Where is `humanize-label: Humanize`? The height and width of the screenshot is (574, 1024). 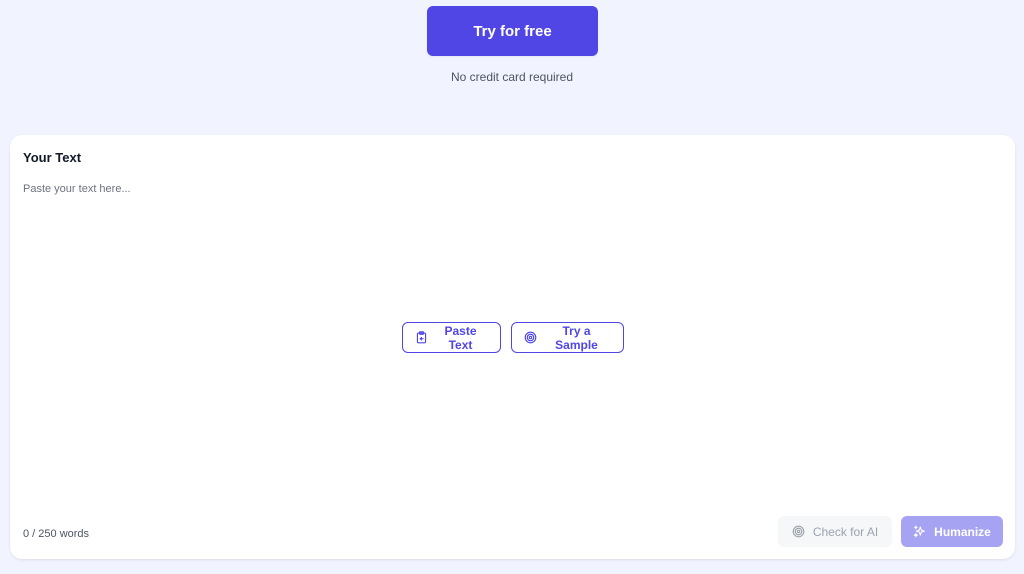 humanize-label: Humanize is located at coordinates (962, 531).